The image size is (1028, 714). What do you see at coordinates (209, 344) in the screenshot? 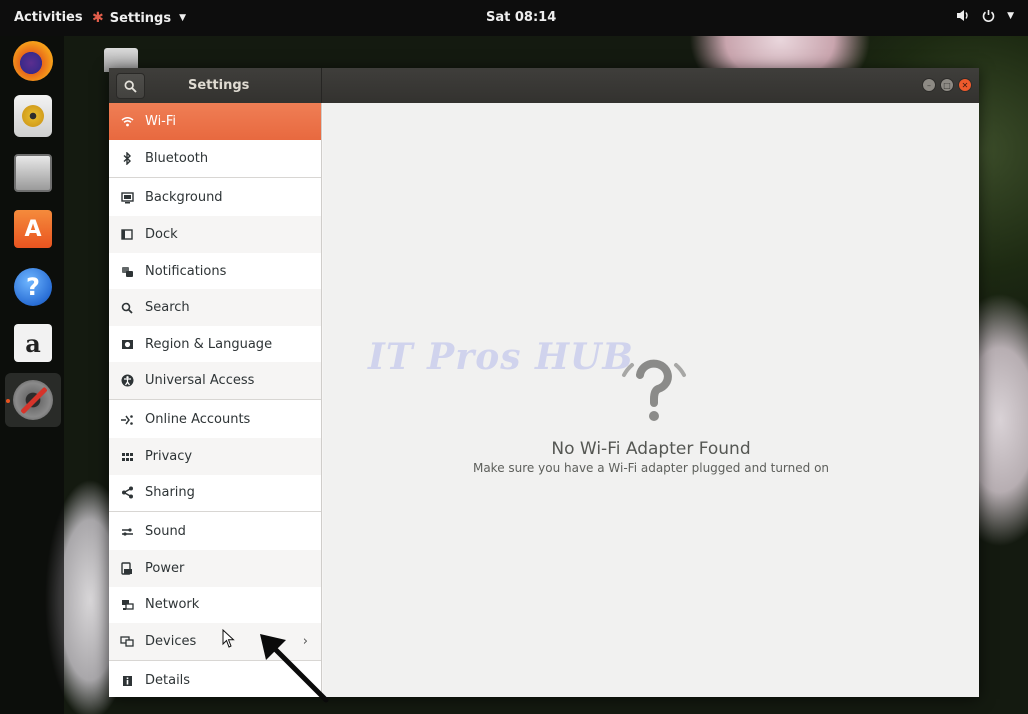
I see `sidebar-item-label: Region & Language` at bounding box center [209, 344].